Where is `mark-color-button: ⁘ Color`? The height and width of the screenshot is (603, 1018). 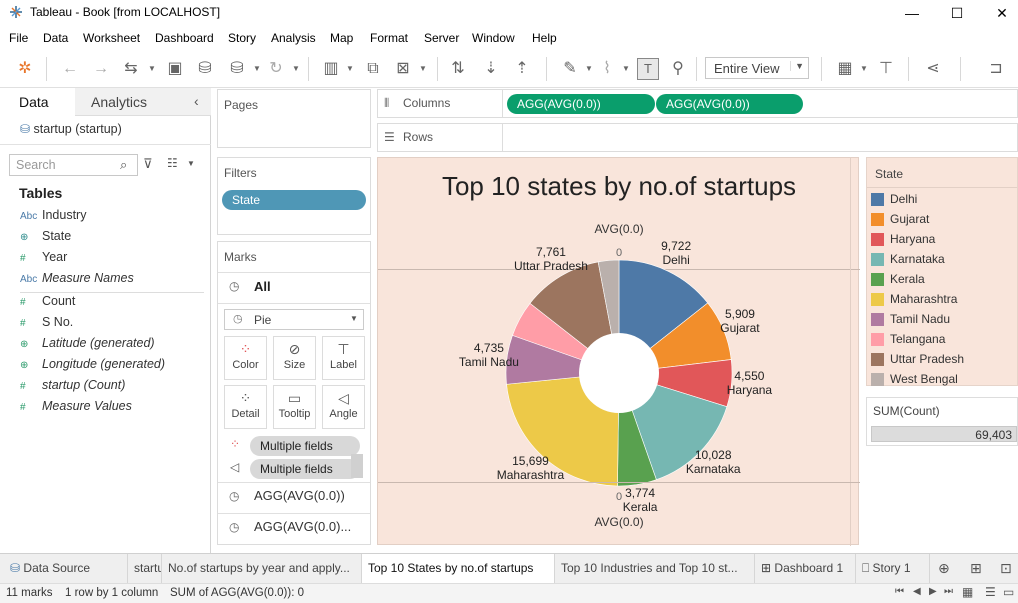
mark-color-button: ⁘ Color is located at coordinates (245, 358).